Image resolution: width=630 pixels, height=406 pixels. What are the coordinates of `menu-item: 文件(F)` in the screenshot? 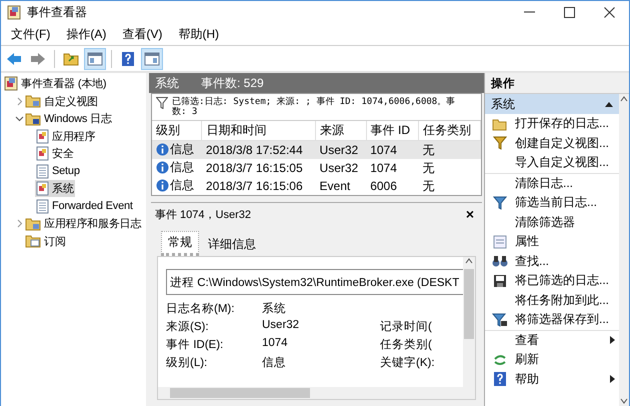 It's located at (30, 34).